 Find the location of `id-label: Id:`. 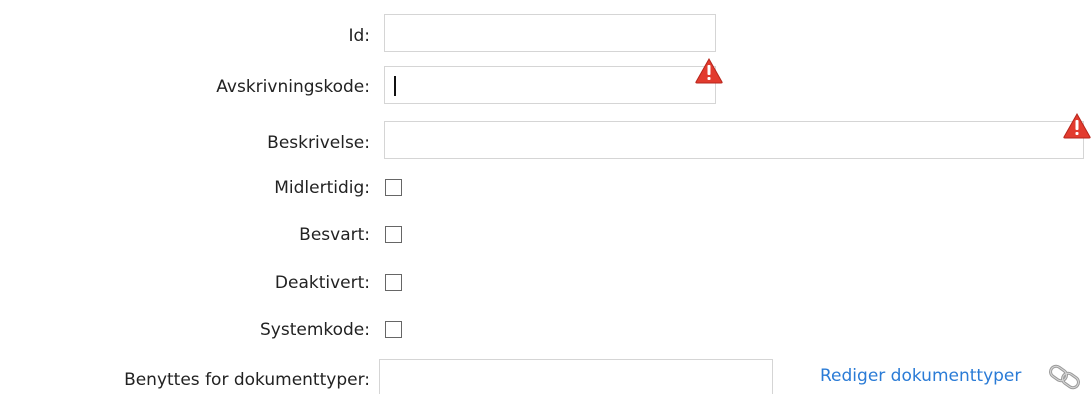

id-label: Id: is located at coordinates (359, 36).